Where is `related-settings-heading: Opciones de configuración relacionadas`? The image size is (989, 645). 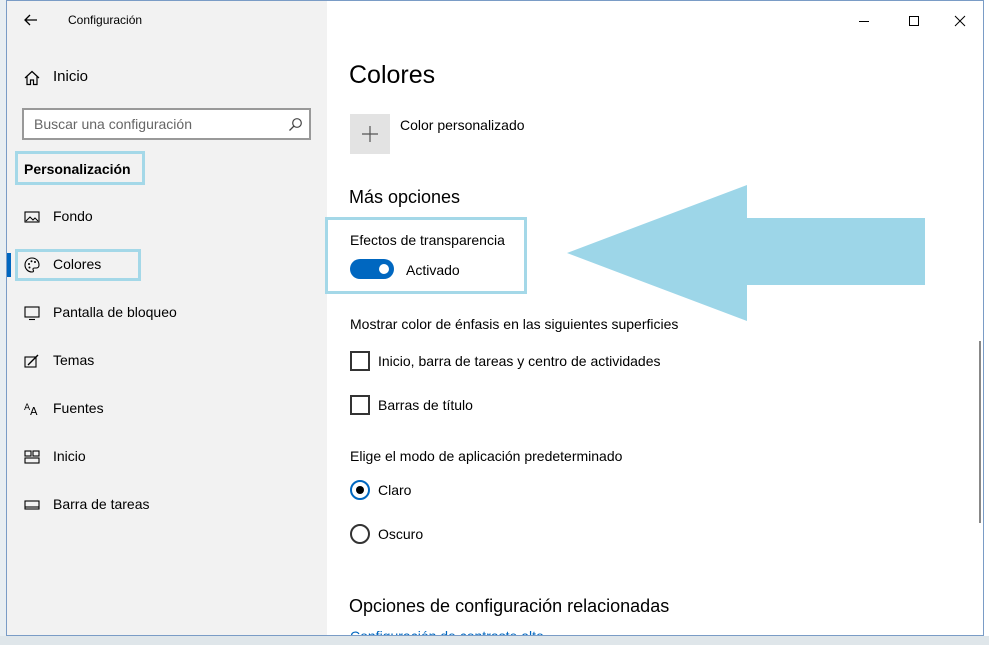
related-settings-heading: Opciones de configuración relacionadas is located at coordinates (509, 606).